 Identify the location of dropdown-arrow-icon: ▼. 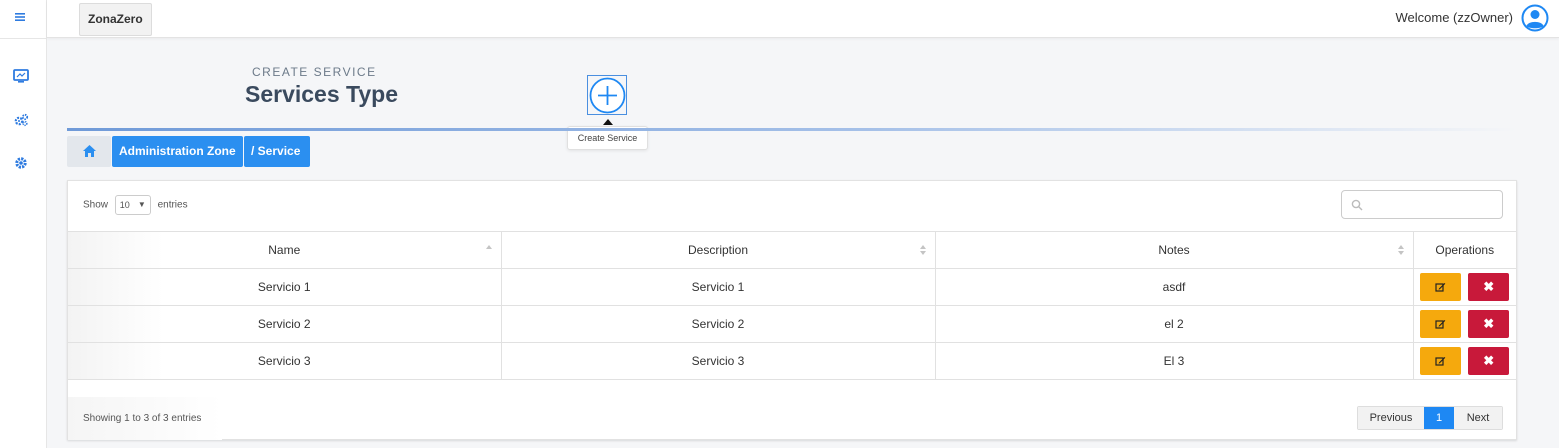
(141, 204).